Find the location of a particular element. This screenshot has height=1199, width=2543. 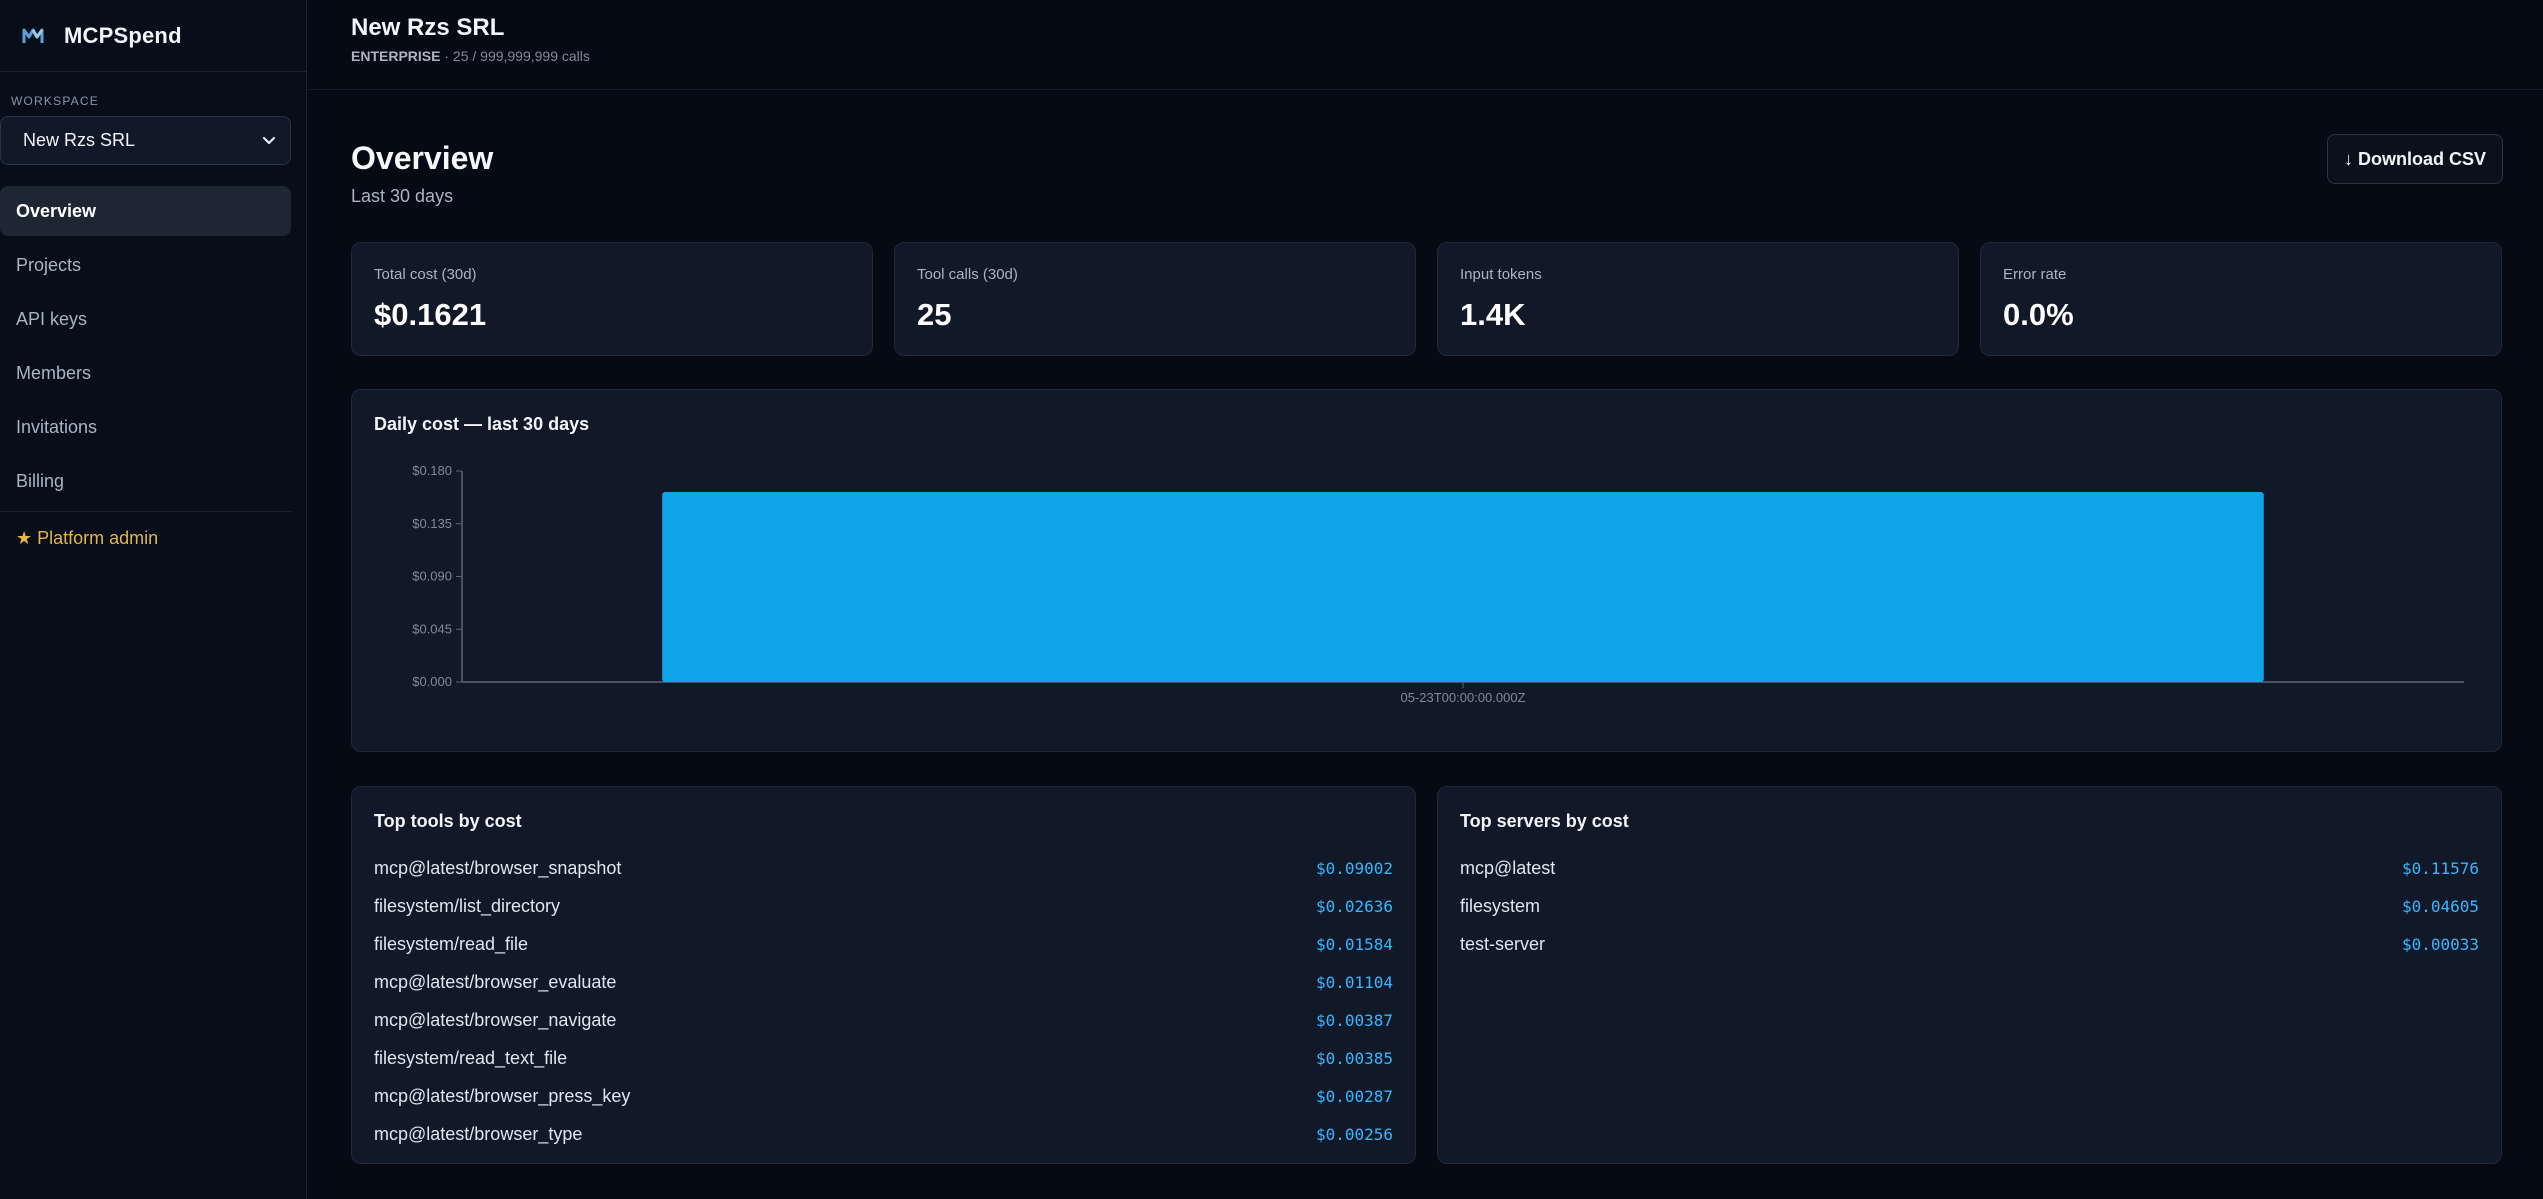

list-item: mcp@latest/browser_type $0.00256 is located at coordinates (883, 1134).